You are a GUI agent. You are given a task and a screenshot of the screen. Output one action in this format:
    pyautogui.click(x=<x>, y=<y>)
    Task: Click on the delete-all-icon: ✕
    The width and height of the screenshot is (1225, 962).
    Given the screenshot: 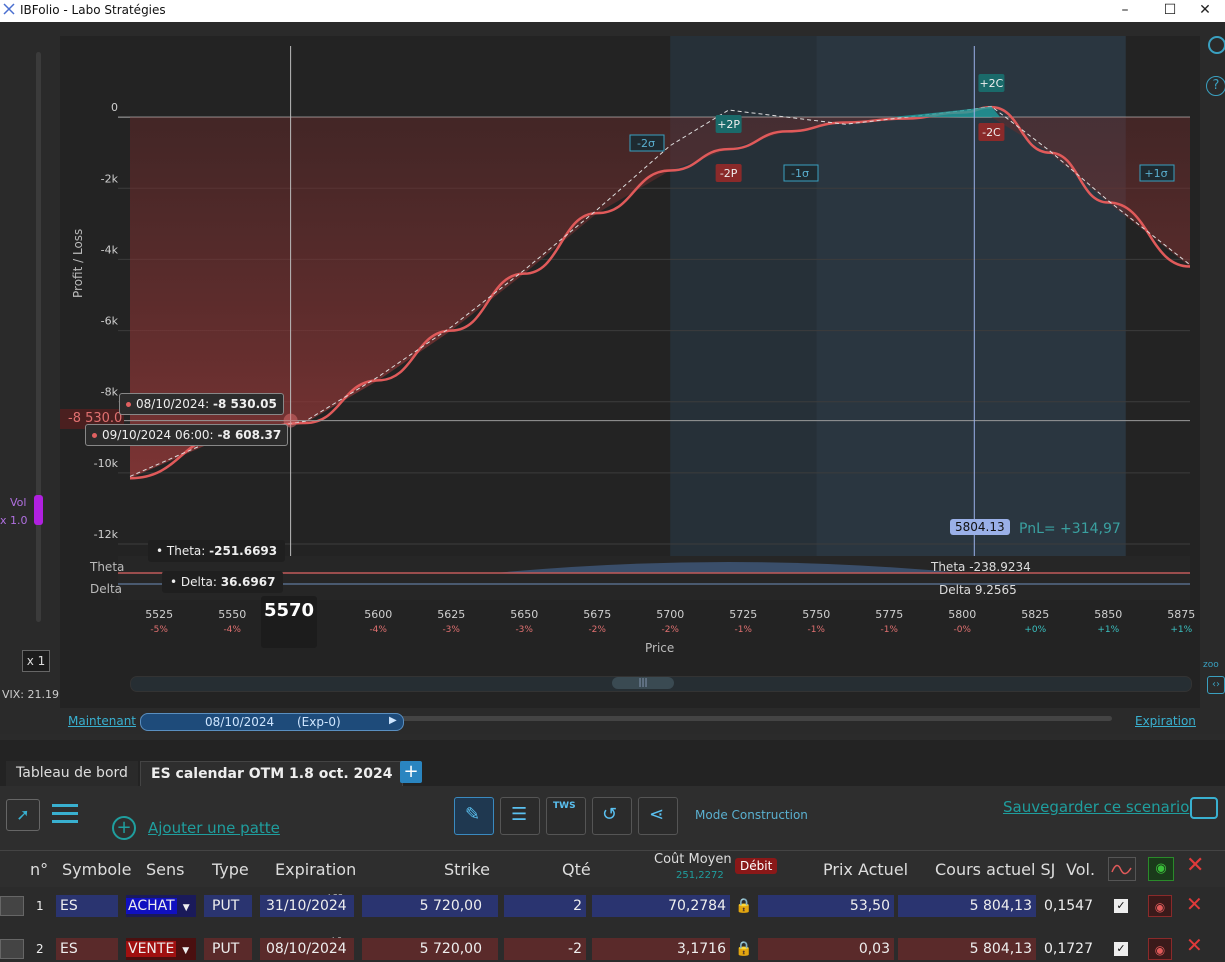 What is the action you would take?
    pyautogui.click(x=1195, y=865)
    